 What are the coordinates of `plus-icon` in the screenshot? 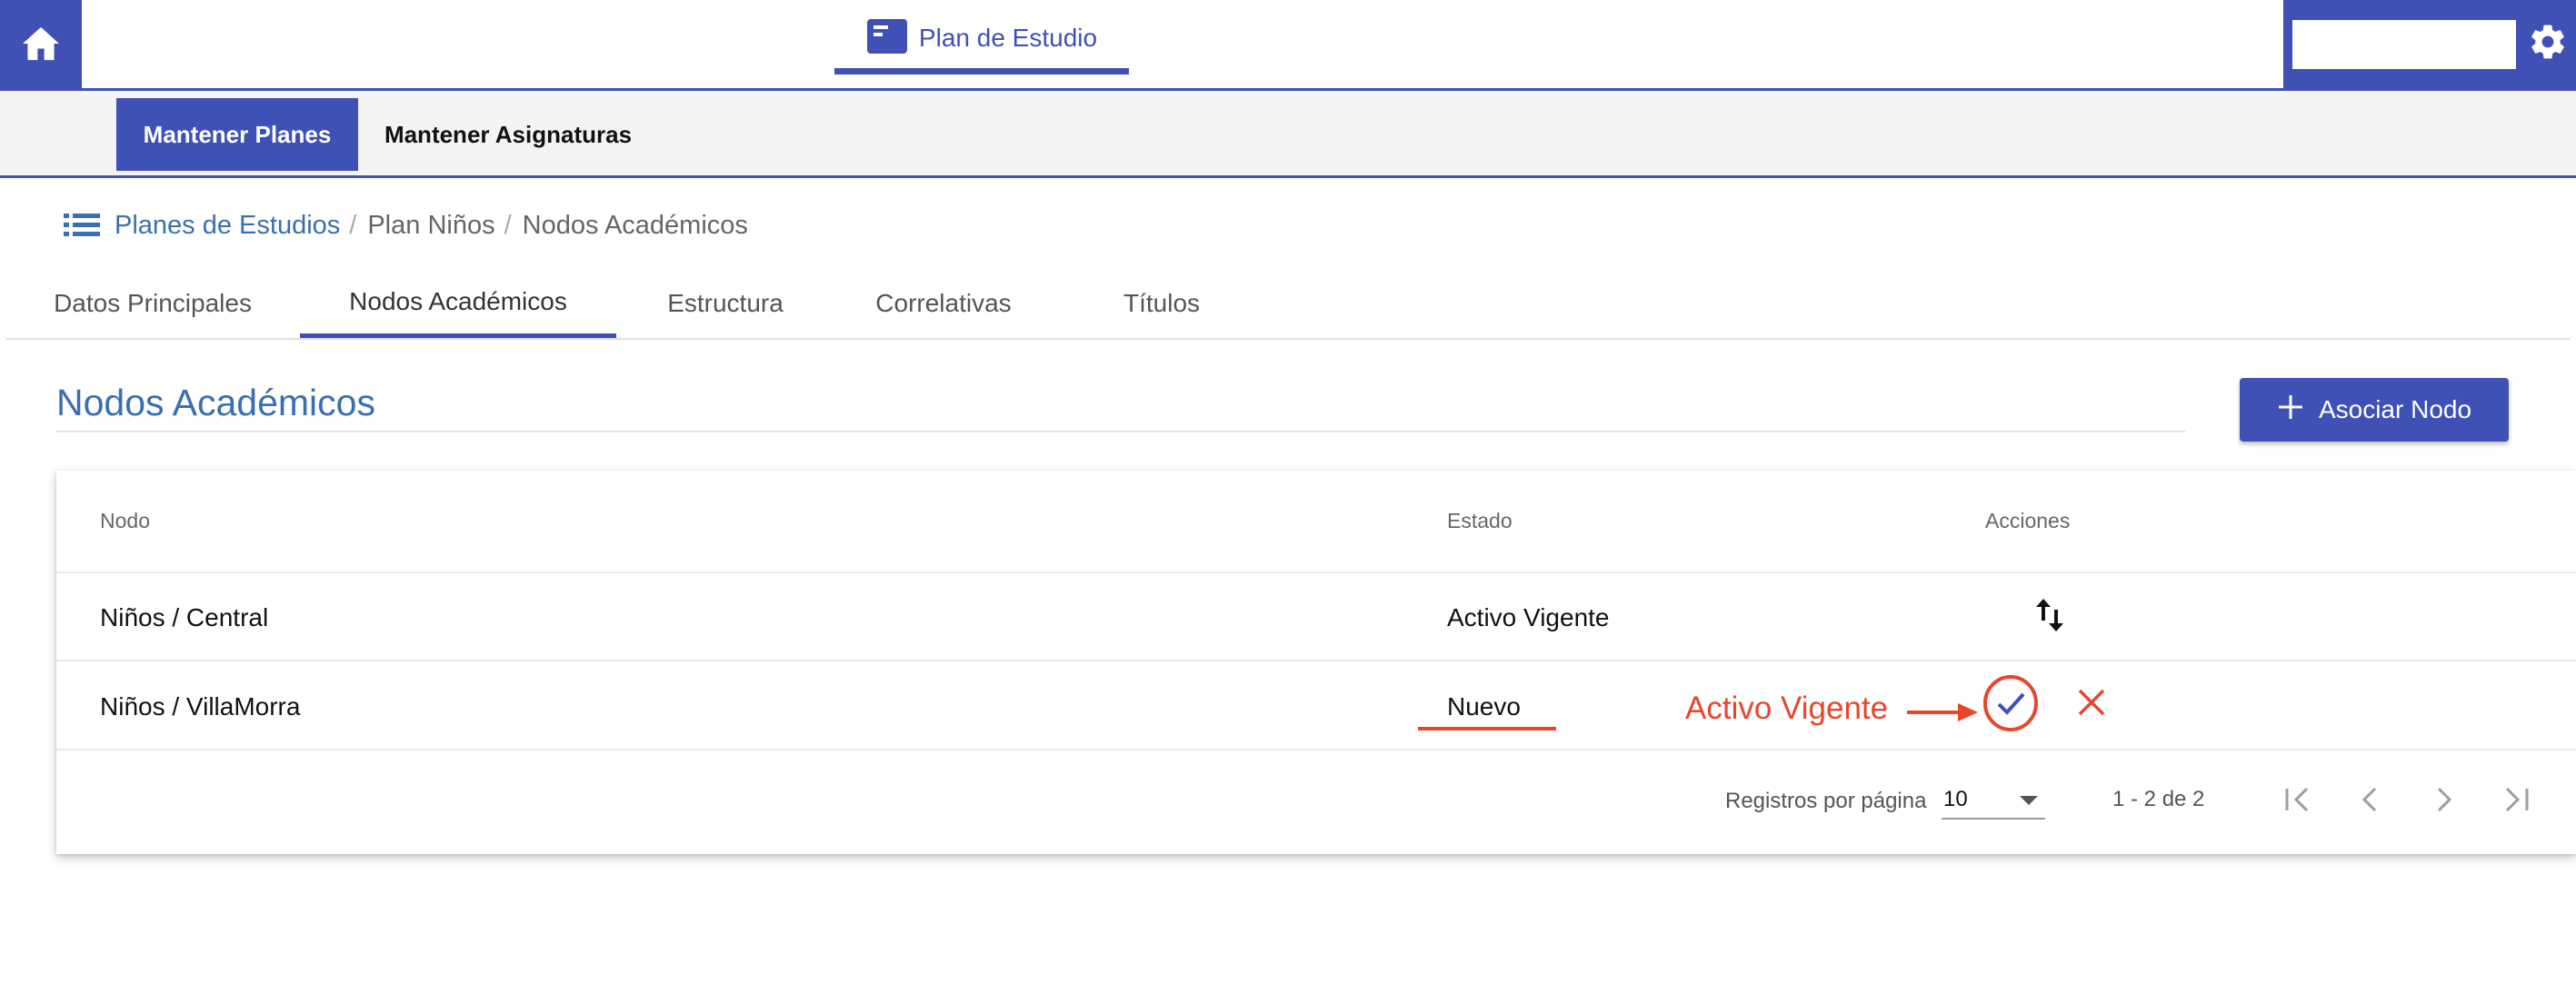 It's located at (2290, 410).